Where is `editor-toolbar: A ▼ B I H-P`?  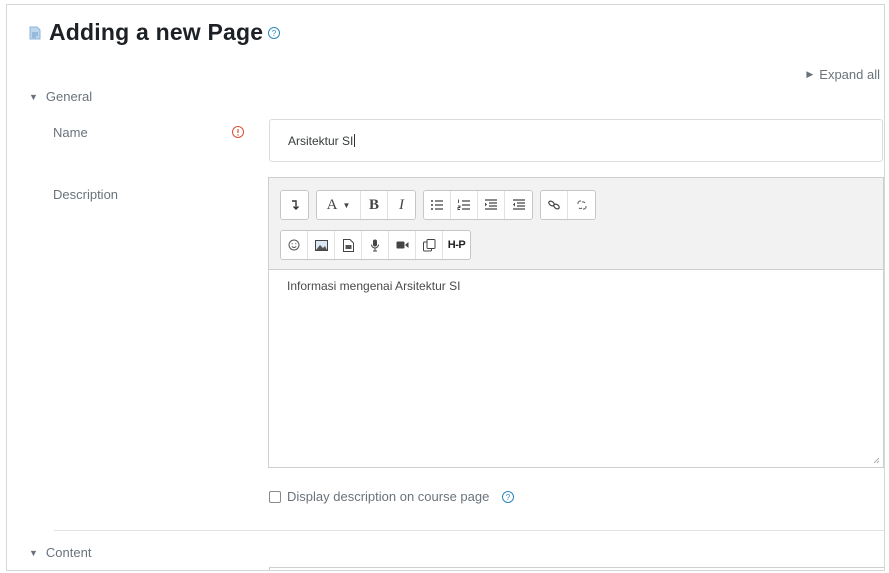 editor-toolbar: A ▼ B I H-P is located at coordinates (576, 224).